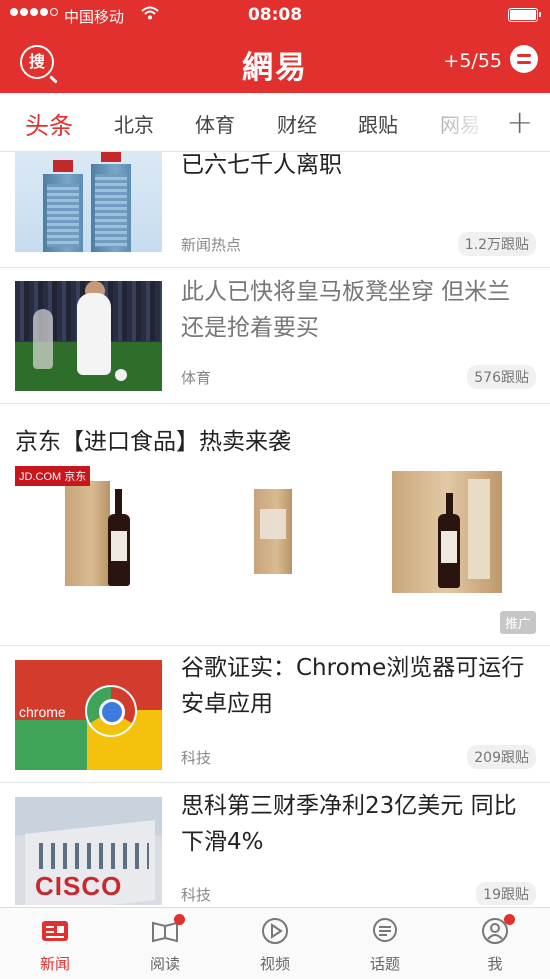 This screenshot has width=550, height=979. Describe the element at coordinates (55, 931) in the screenshot. I see `news-icon` at that location.